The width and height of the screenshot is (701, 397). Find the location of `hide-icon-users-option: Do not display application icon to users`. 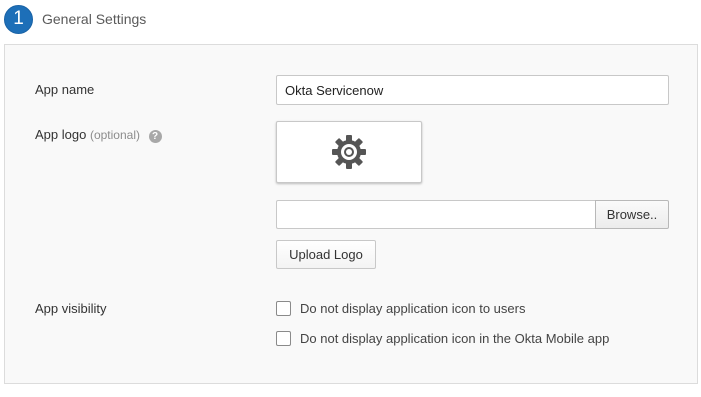

hide-icon-users-option: Do not display application icon to users is located at coordinates (400, 308).